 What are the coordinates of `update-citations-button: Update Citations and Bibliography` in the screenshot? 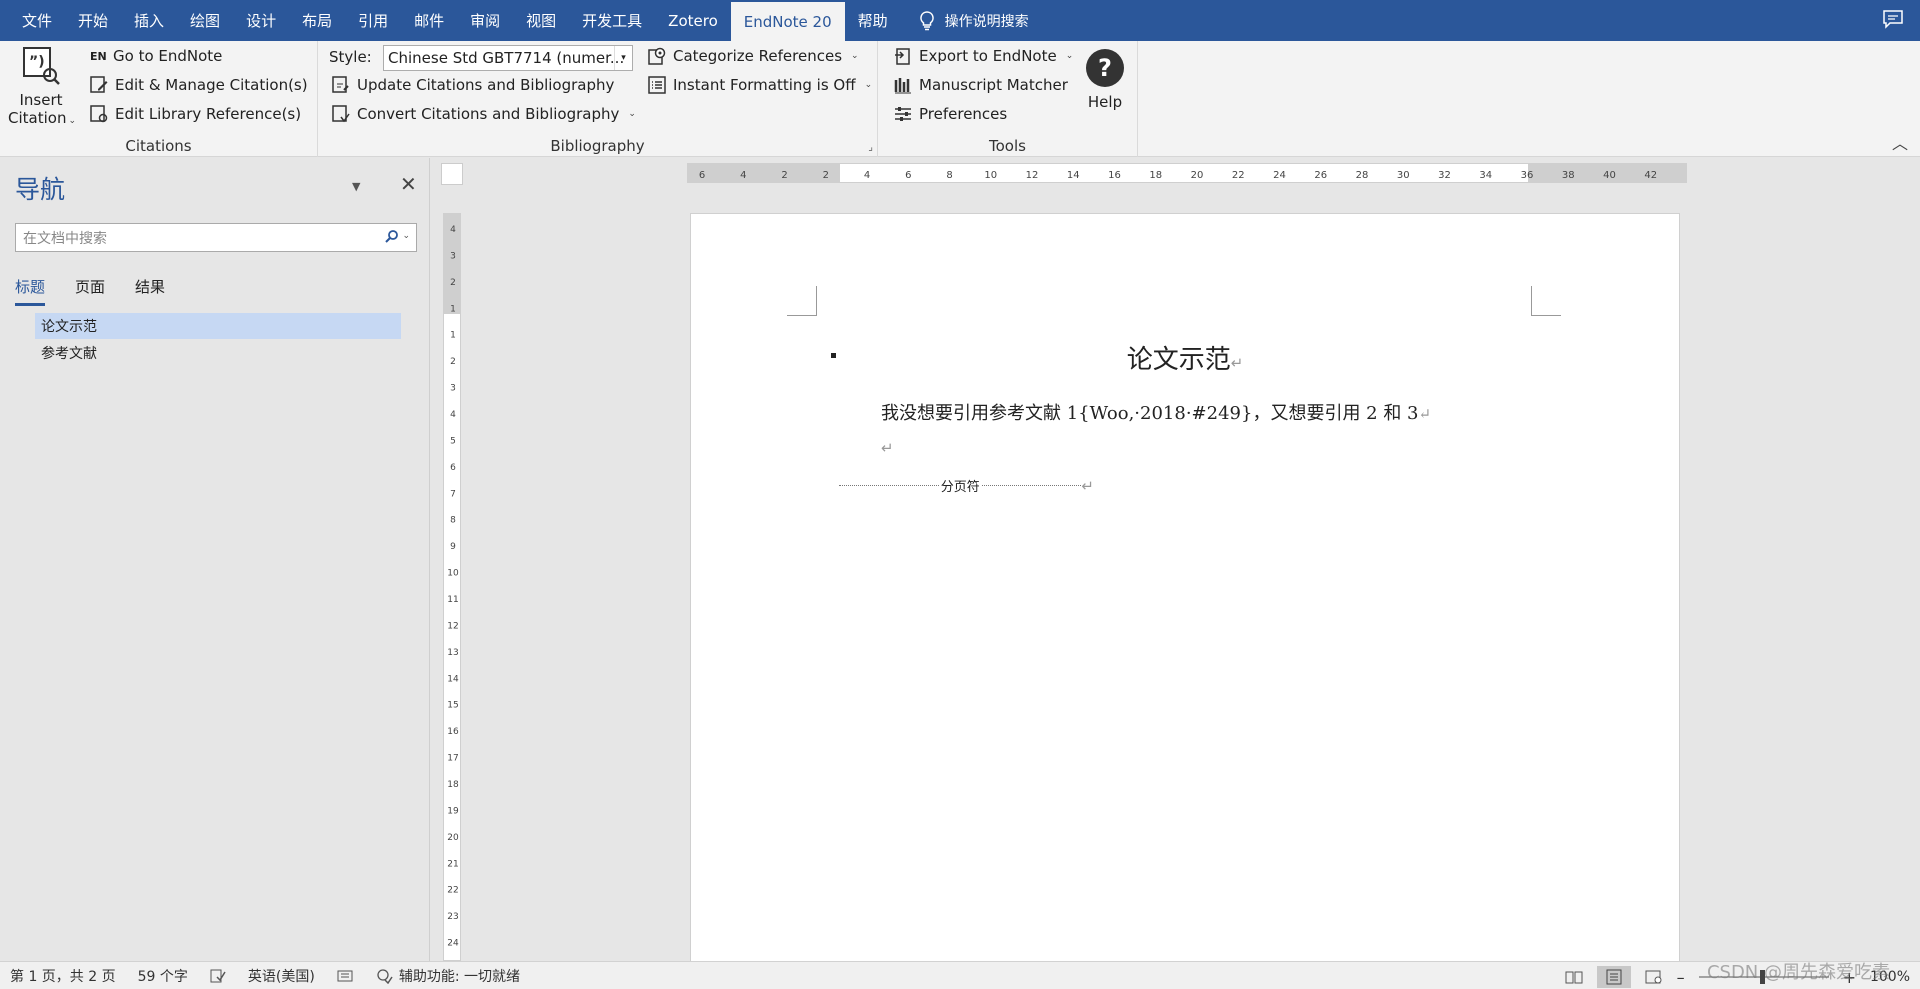 It's located at (473, 85).